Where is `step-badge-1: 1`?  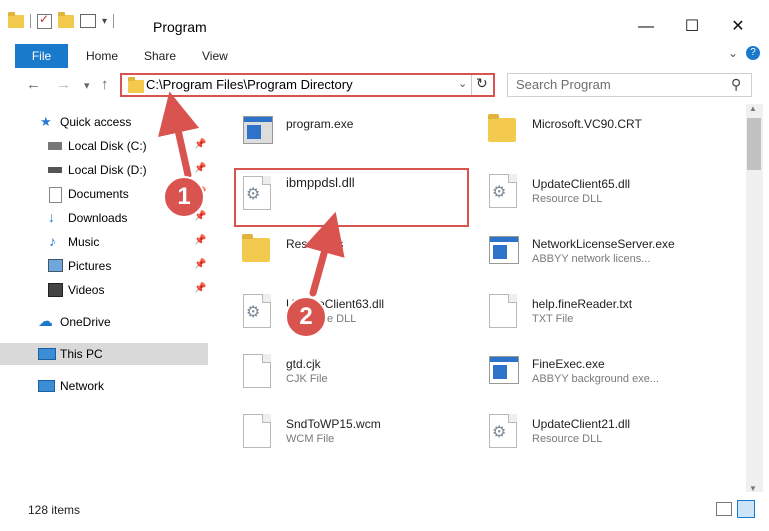
step-badge-1: 1 is located at coordinates (184, 197).